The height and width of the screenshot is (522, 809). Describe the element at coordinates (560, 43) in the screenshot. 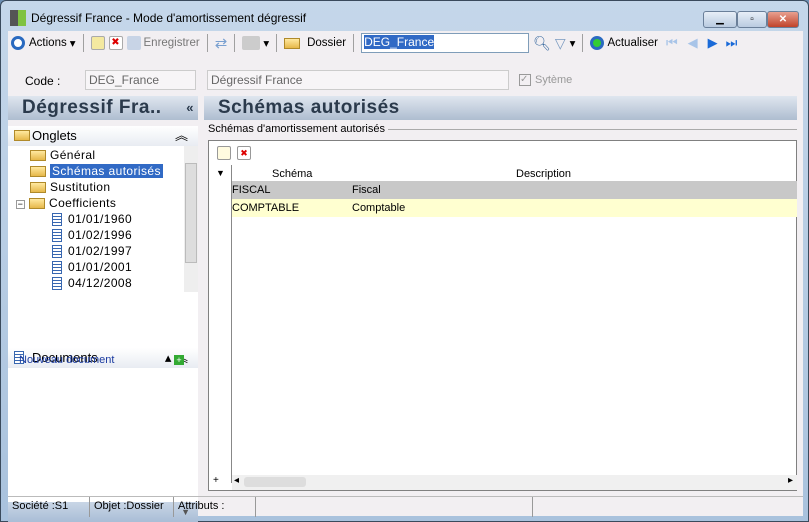

I see `filter-icon: ▽` at that location.